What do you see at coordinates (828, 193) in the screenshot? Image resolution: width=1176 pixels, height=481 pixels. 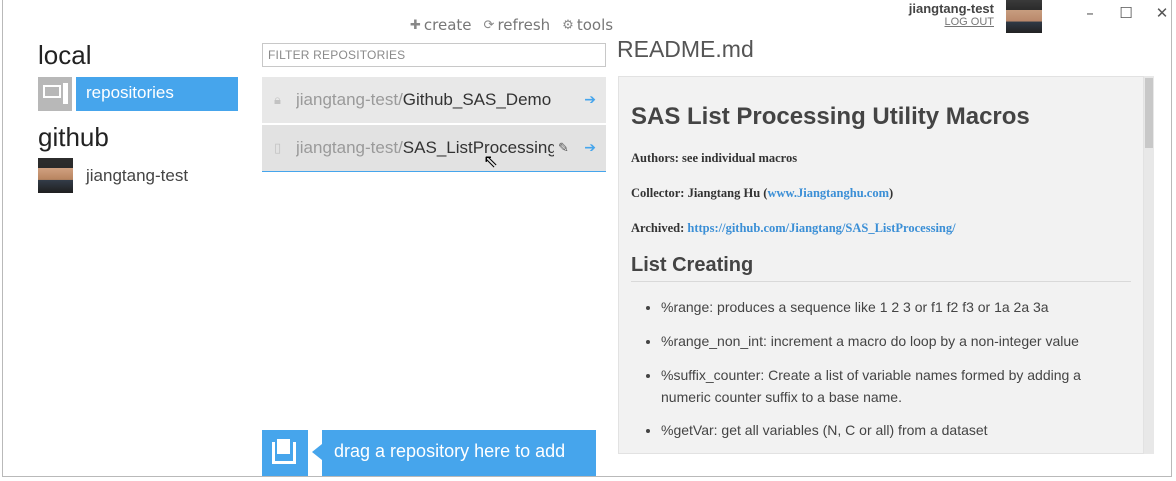 I see `collector-link: www.Jiangtanghu.com` at bounding box center [828, 193].